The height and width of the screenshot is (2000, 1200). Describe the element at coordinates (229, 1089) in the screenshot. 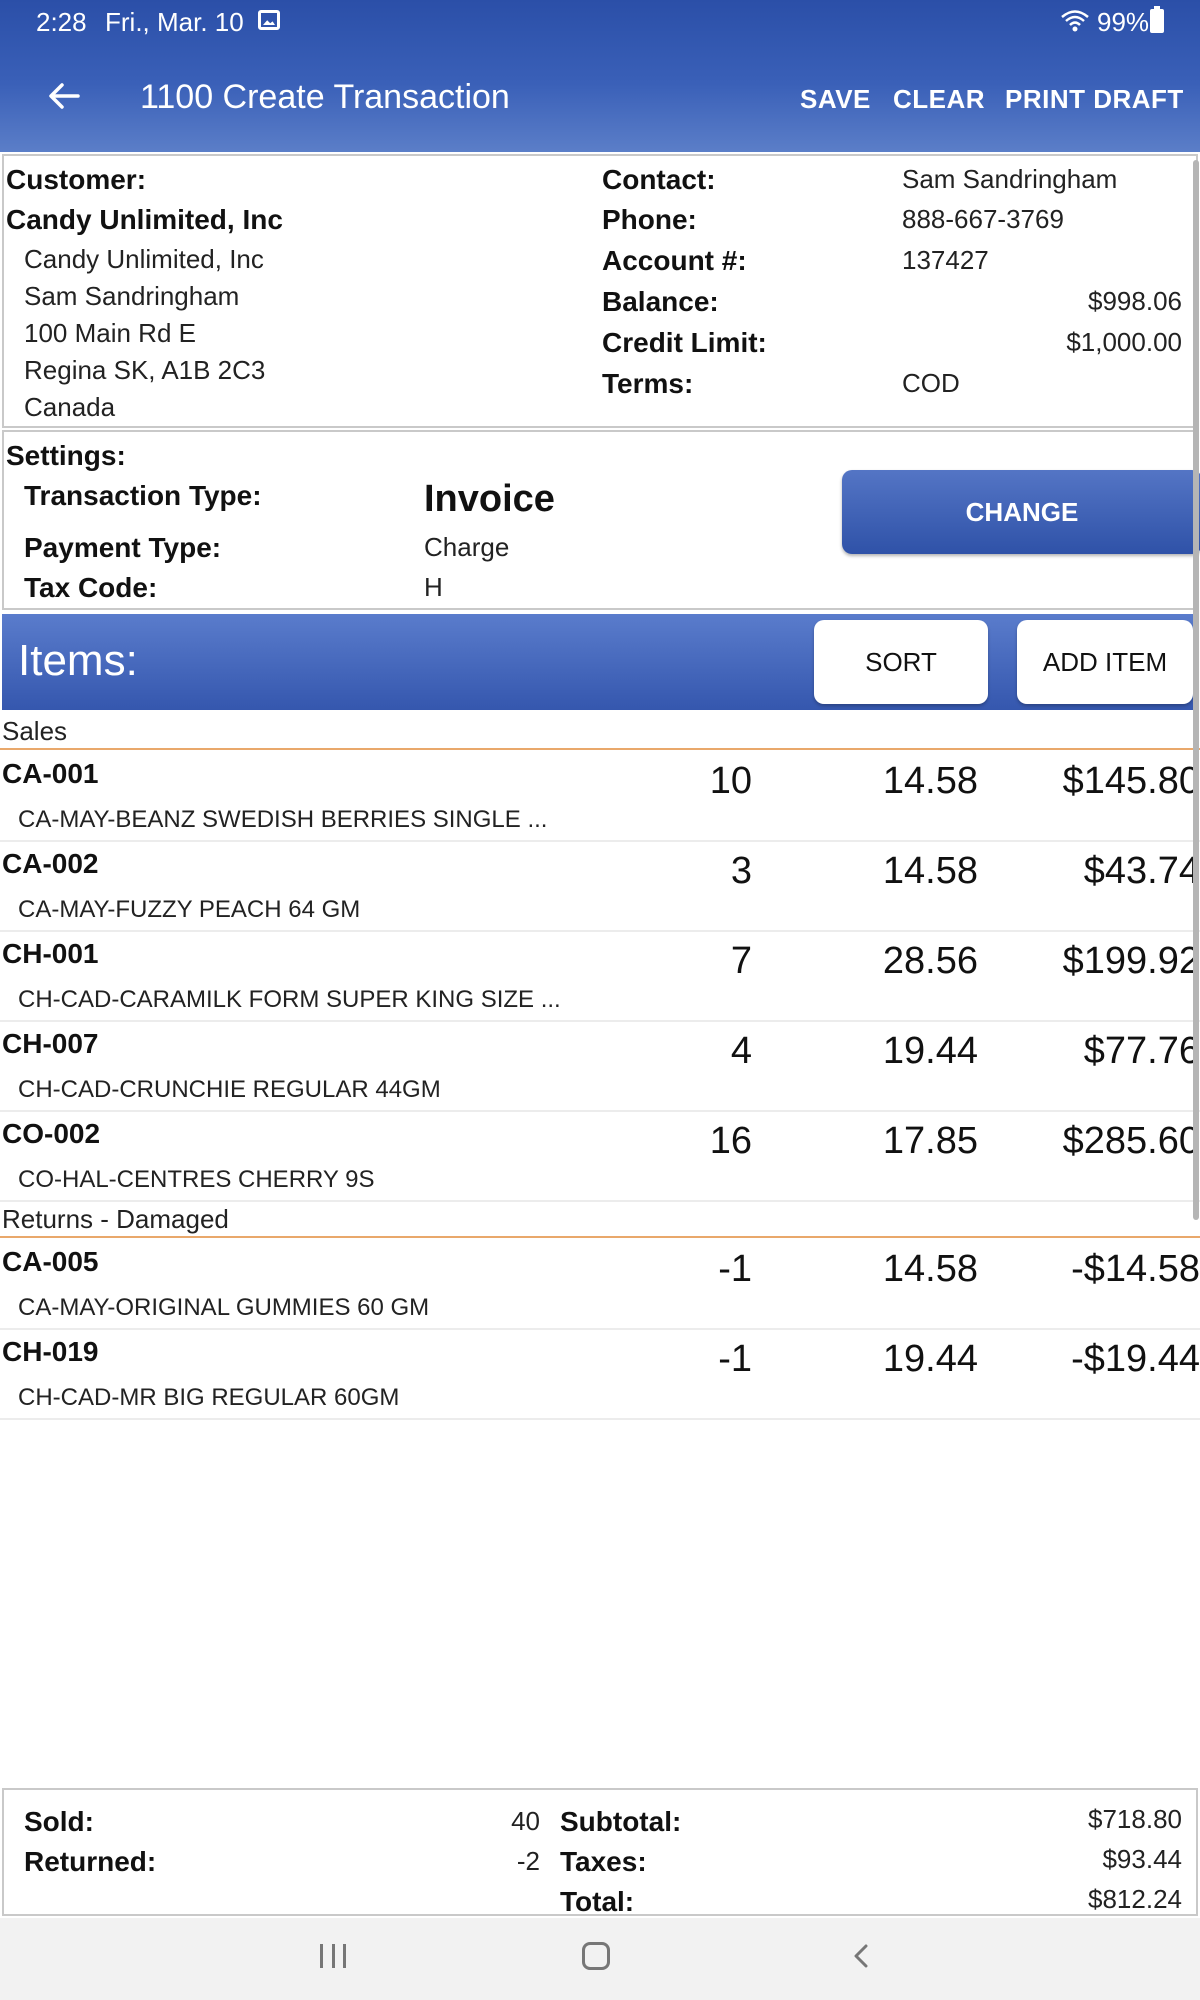

I see `item-description: CH-CAD-CRUNCHIE REGULAR 44GM` at that location.